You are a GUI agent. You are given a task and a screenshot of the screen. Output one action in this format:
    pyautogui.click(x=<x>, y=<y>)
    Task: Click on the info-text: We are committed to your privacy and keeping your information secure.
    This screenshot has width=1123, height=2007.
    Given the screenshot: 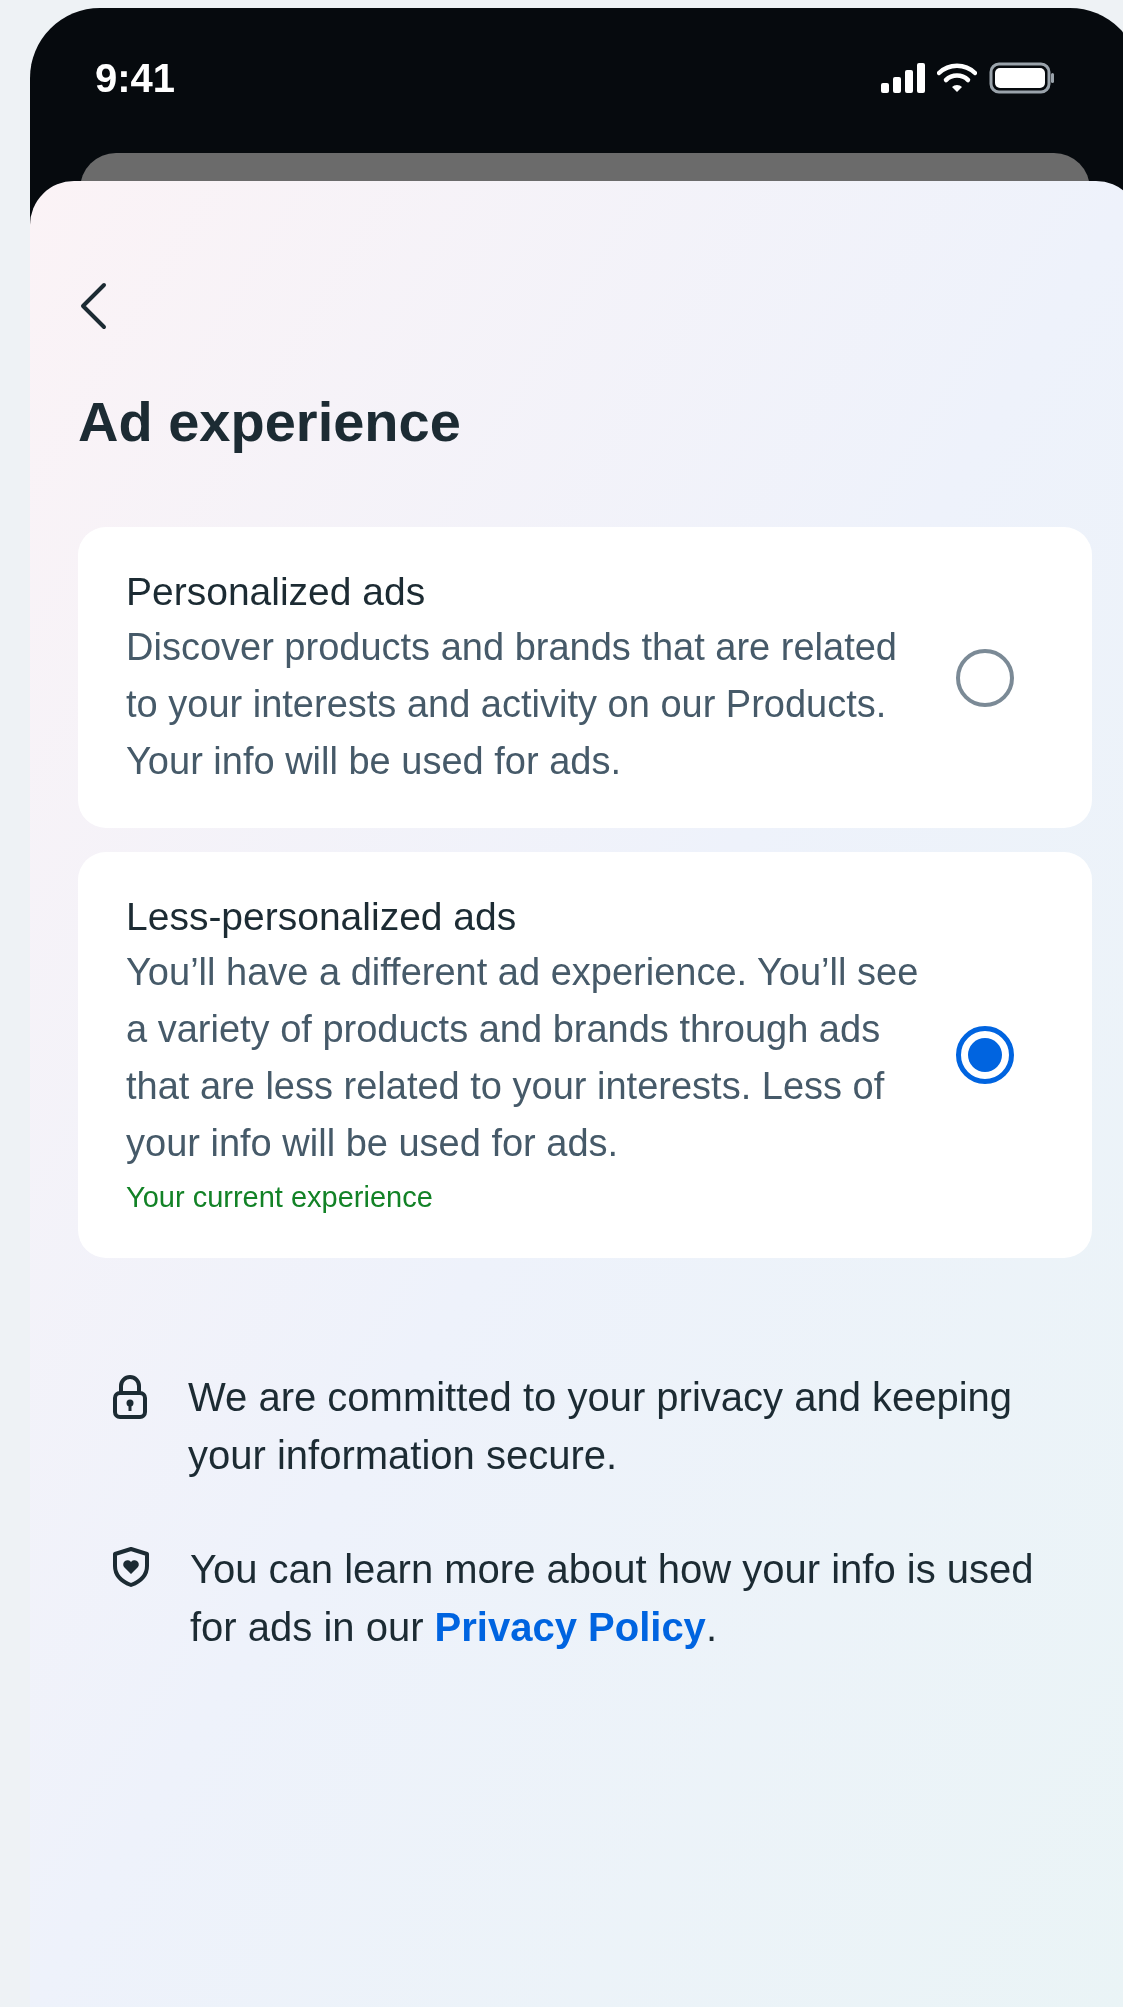 What is the action you would take?
    pyautogui.click(x=601, y=1426)
    